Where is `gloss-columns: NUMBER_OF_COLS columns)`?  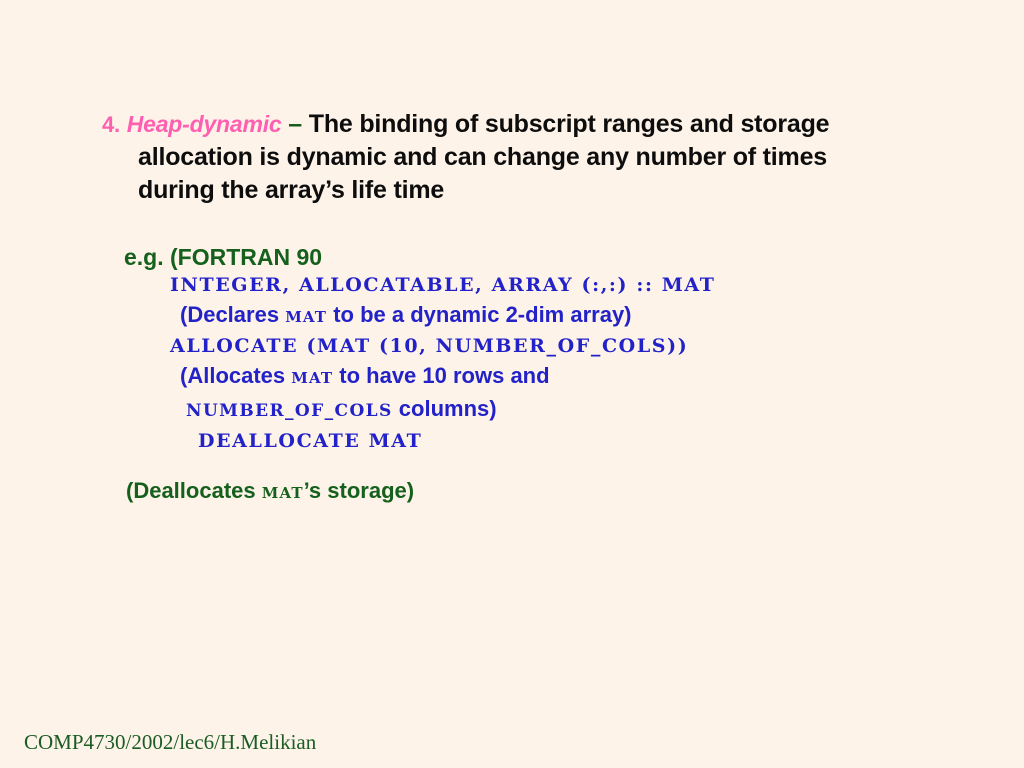
gloss-columns: NUMBER_OF_COLS columns) is located at coordinates (532, 410).